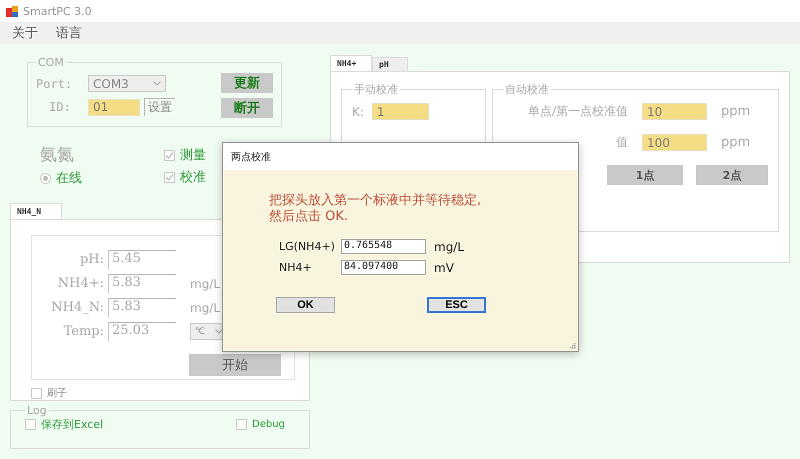  Describe the element at coordinates (444, 267) in the screenshot. I see `unit-label: mV` at that location.